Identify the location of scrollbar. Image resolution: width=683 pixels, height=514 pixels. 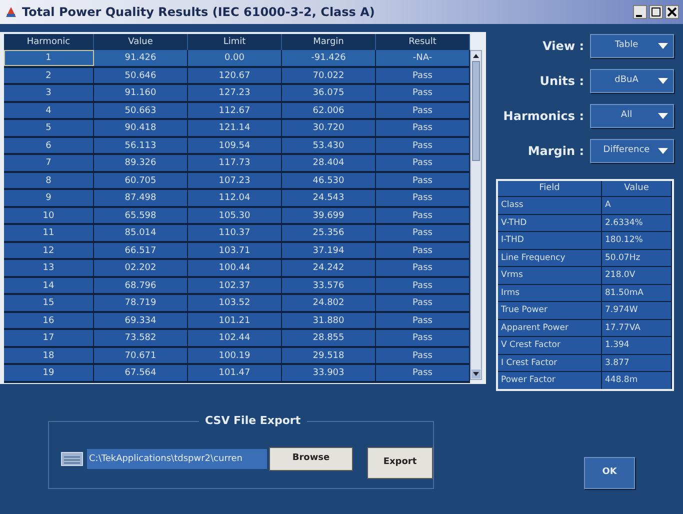
(476, 215).